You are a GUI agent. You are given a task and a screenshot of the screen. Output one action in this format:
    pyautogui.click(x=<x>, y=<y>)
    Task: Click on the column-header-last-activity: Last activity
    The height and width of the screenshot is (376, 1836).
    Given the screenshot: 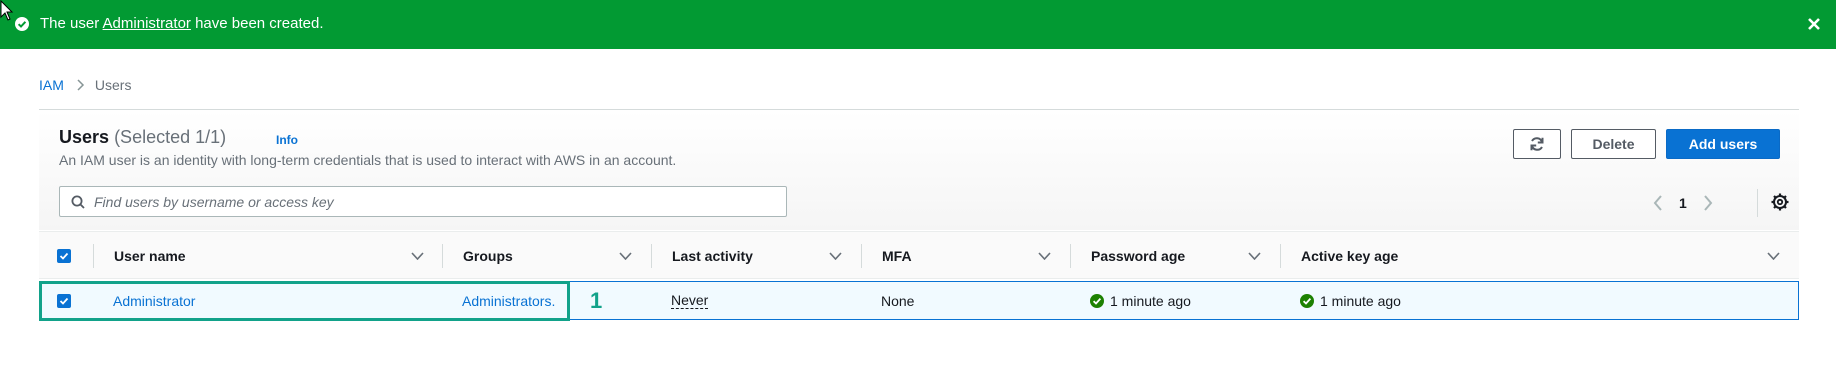 What is the action you would take?
    pyautogui.click(x=712, y=256)
    